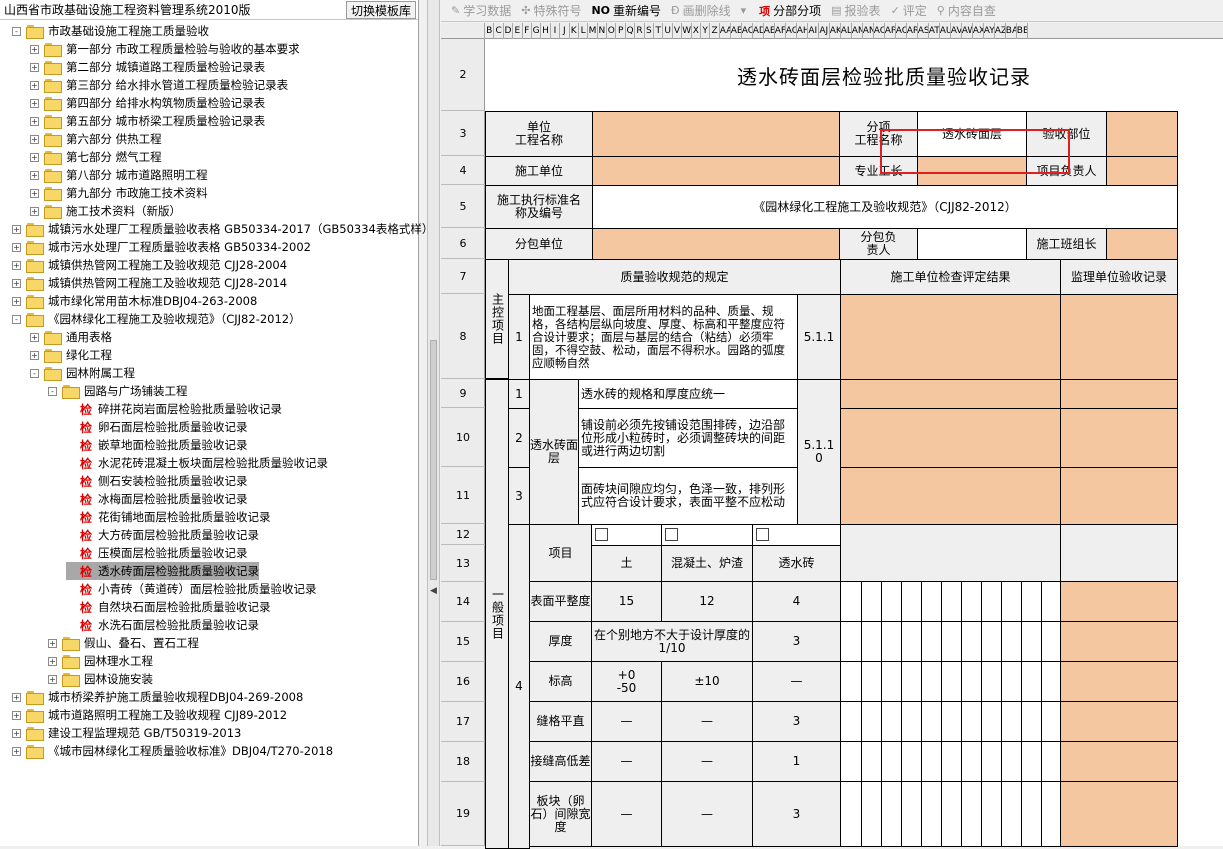 The width and height of the screenshot is (1223, 849). I want to click on tree-item: 检碎拼花岗岩面层检验批质量验收记录, so click(174, 409).